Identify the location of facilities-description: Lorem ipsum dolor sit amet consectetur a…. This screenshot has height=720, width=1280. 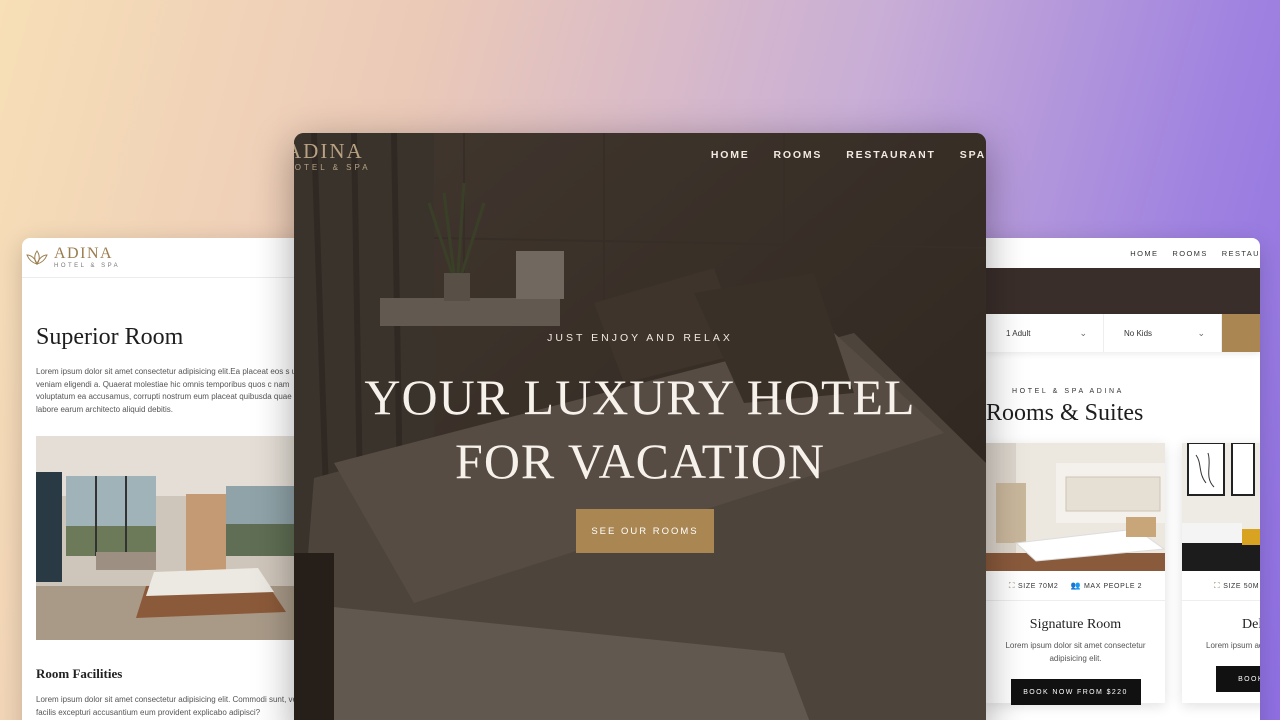
(167, 706).